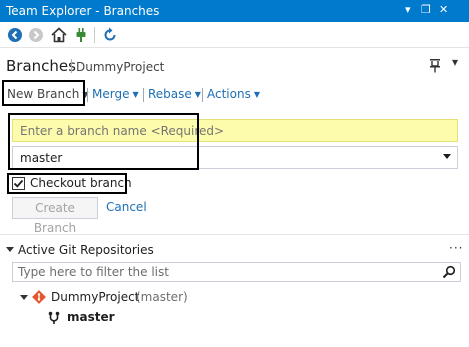 This screenshot has height=347, width=469. What do you see at coordinates (83, 11) in the screenshot?
I see `window-title: Team Explorer - Branches` at bounding box center [83, 11].